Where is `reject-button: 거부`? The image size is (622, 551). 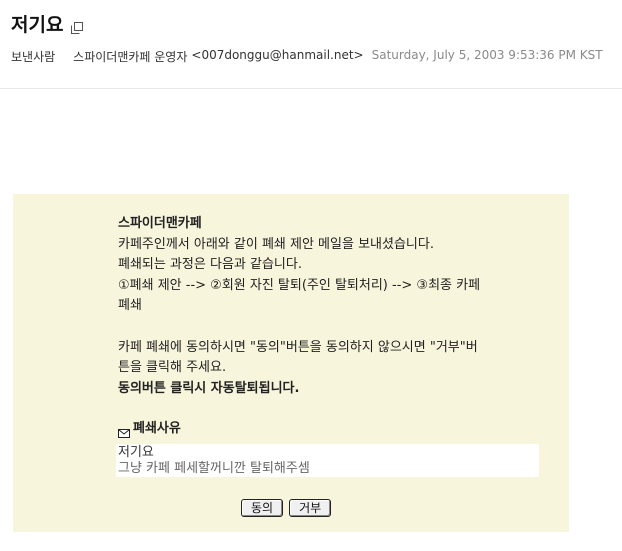
reject-button: 거부 is located at coordinates (310, 508).